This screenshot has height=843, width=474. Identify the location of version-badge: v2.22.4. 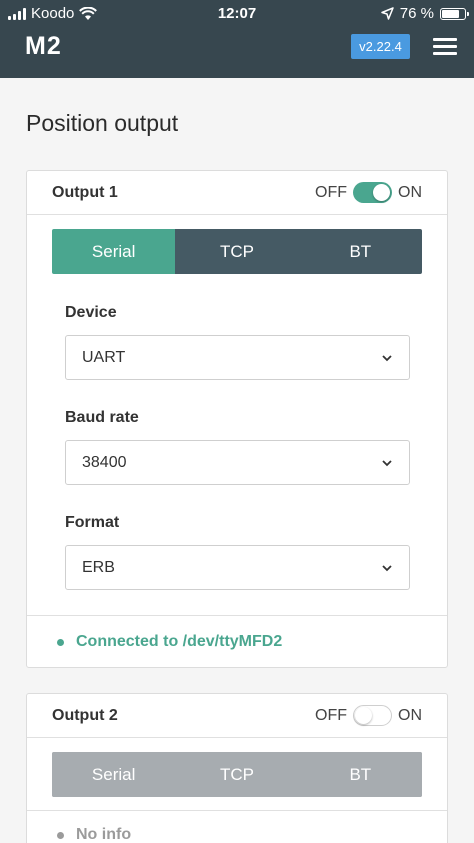
(380, 46).